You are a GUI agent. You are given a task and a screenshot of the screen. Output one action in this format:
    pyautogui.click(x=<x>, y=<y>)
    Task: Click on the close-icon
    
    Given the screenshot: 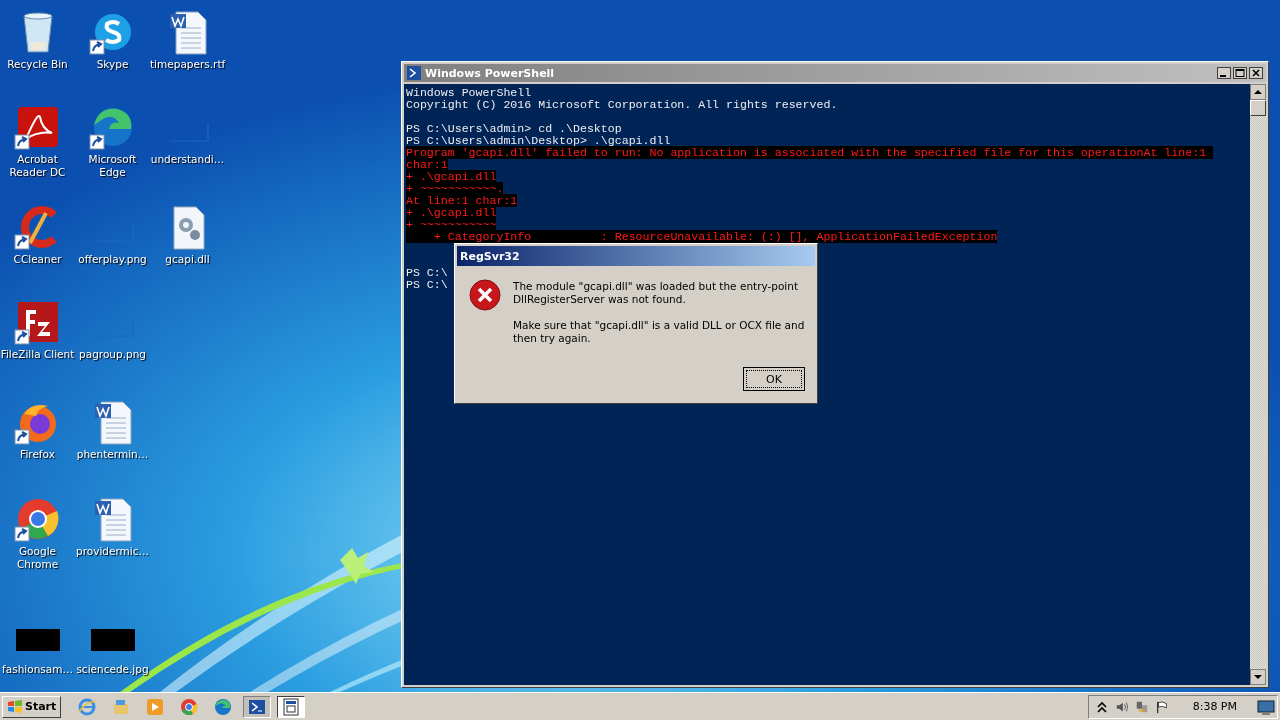 What is the action you would take?
    pyautogui.click(x=1256, y=73)
    